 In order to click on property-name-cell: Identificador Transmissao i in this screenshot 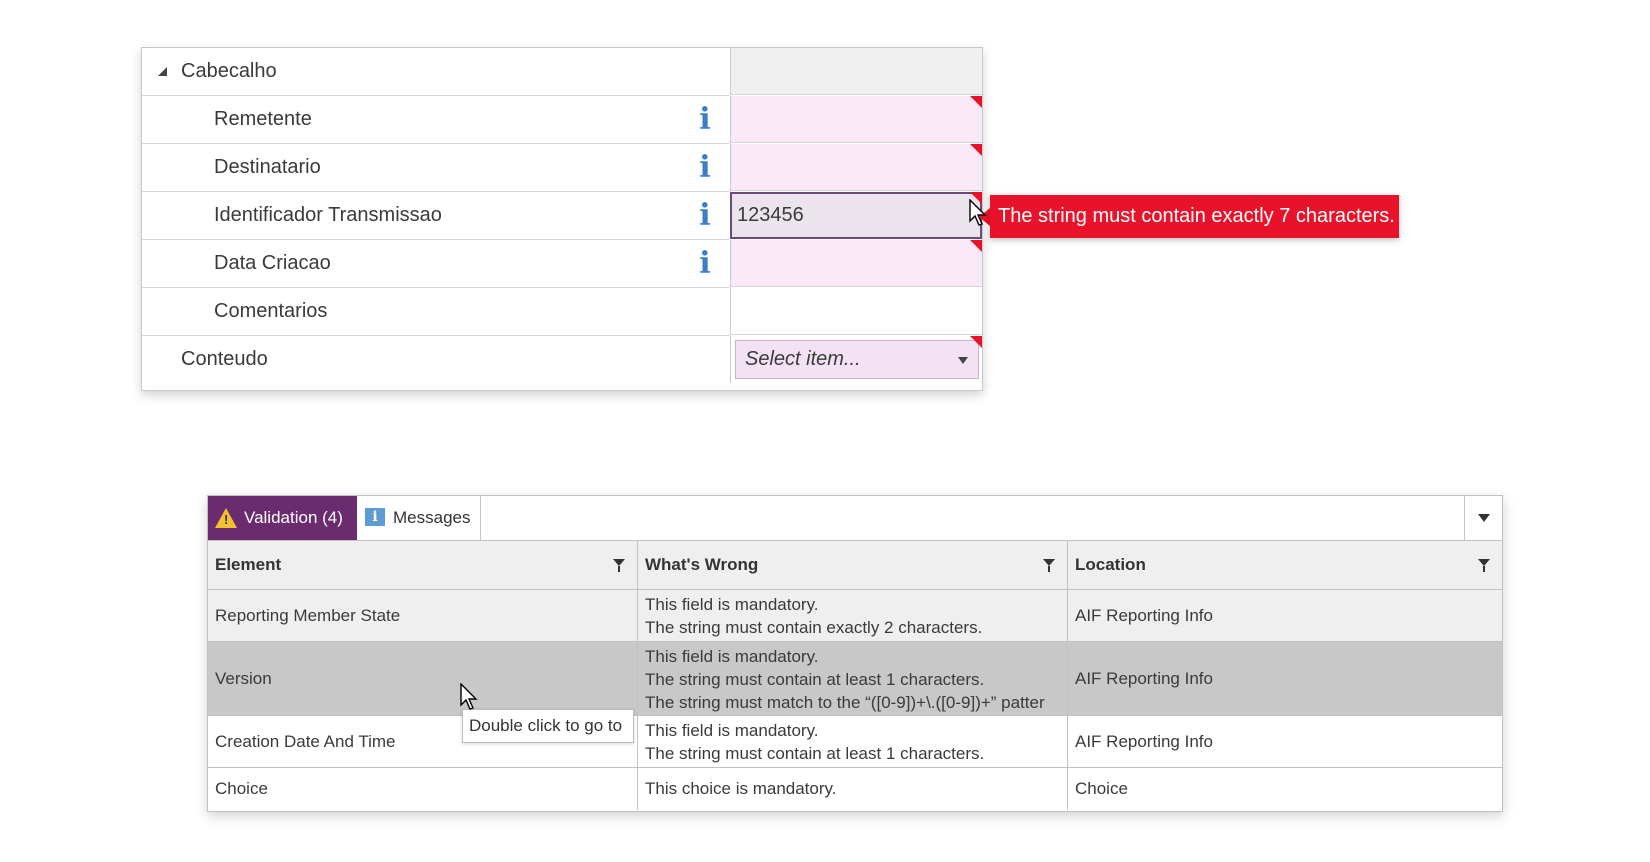, I will do `click(436, 216)`.